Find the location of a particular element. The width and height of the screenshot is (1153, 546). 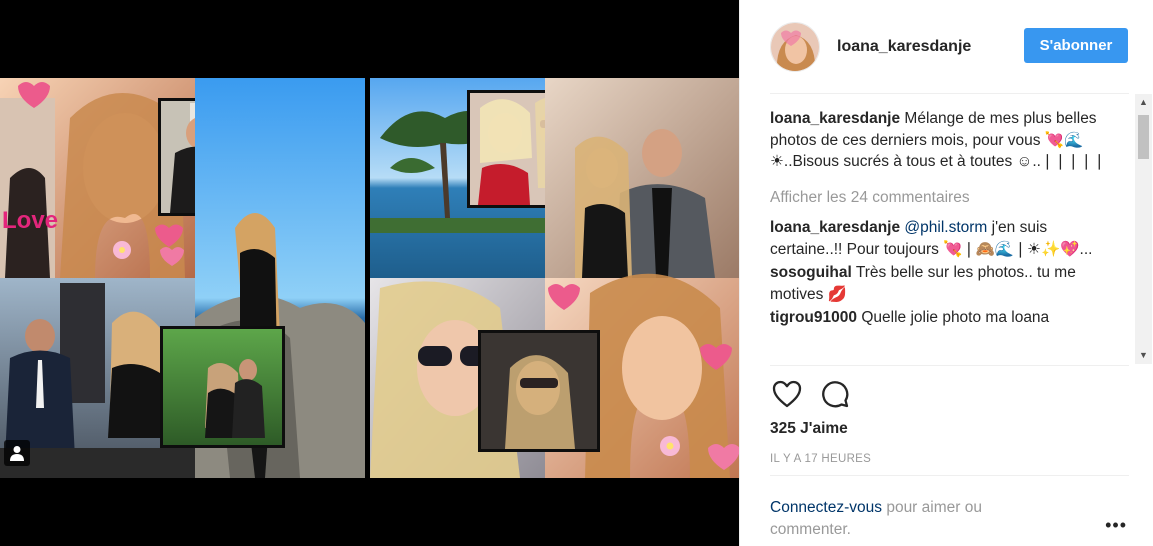

actions-divider is located at coordinates (949, 365).